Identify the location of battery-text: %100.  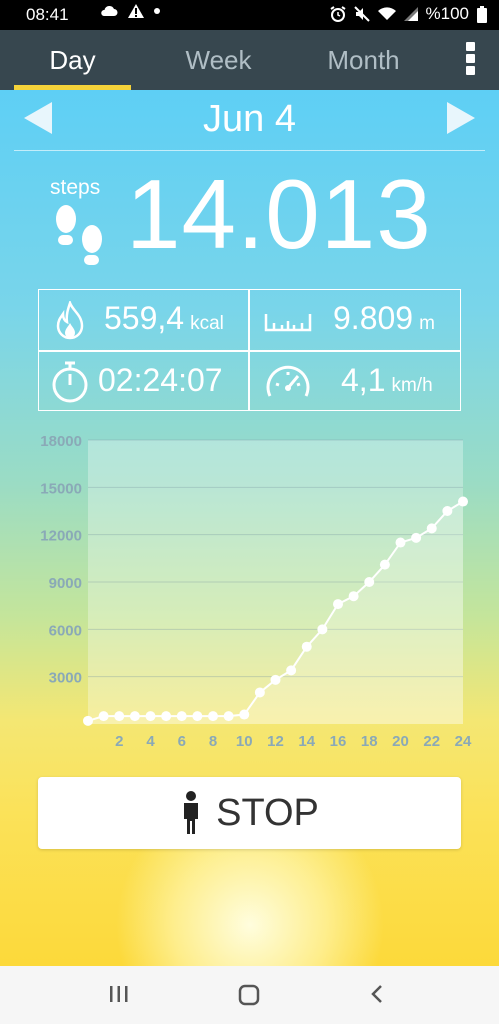
(447, 13).